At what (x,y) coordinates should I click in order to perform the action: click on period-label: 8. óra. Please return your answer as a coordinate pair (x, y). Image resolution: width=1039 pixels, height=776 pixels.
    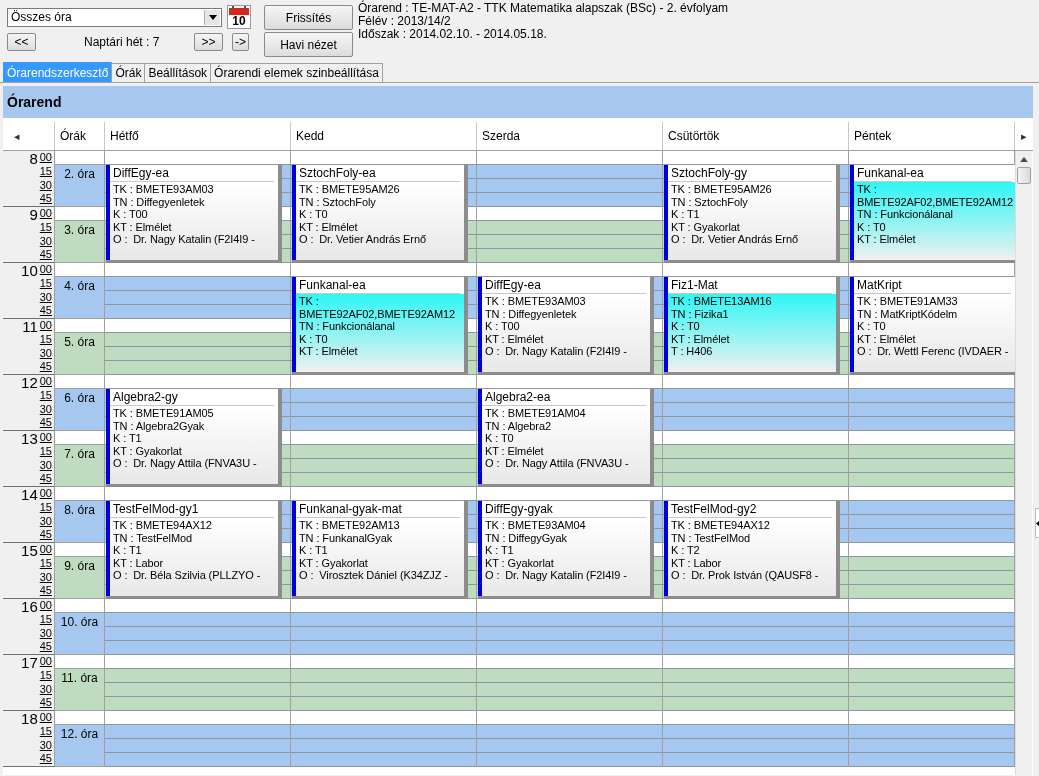
    Looking at the image, I should click on (79, 522).